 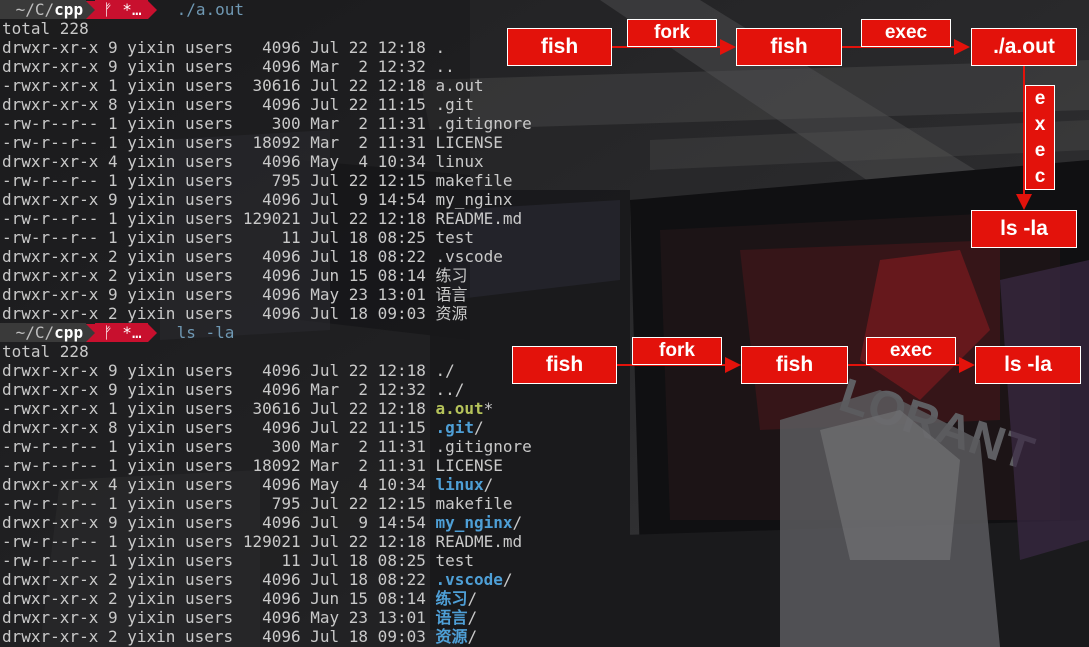 I want to click on top-aout-box: ./a.out, so click(x=1024, y=47).